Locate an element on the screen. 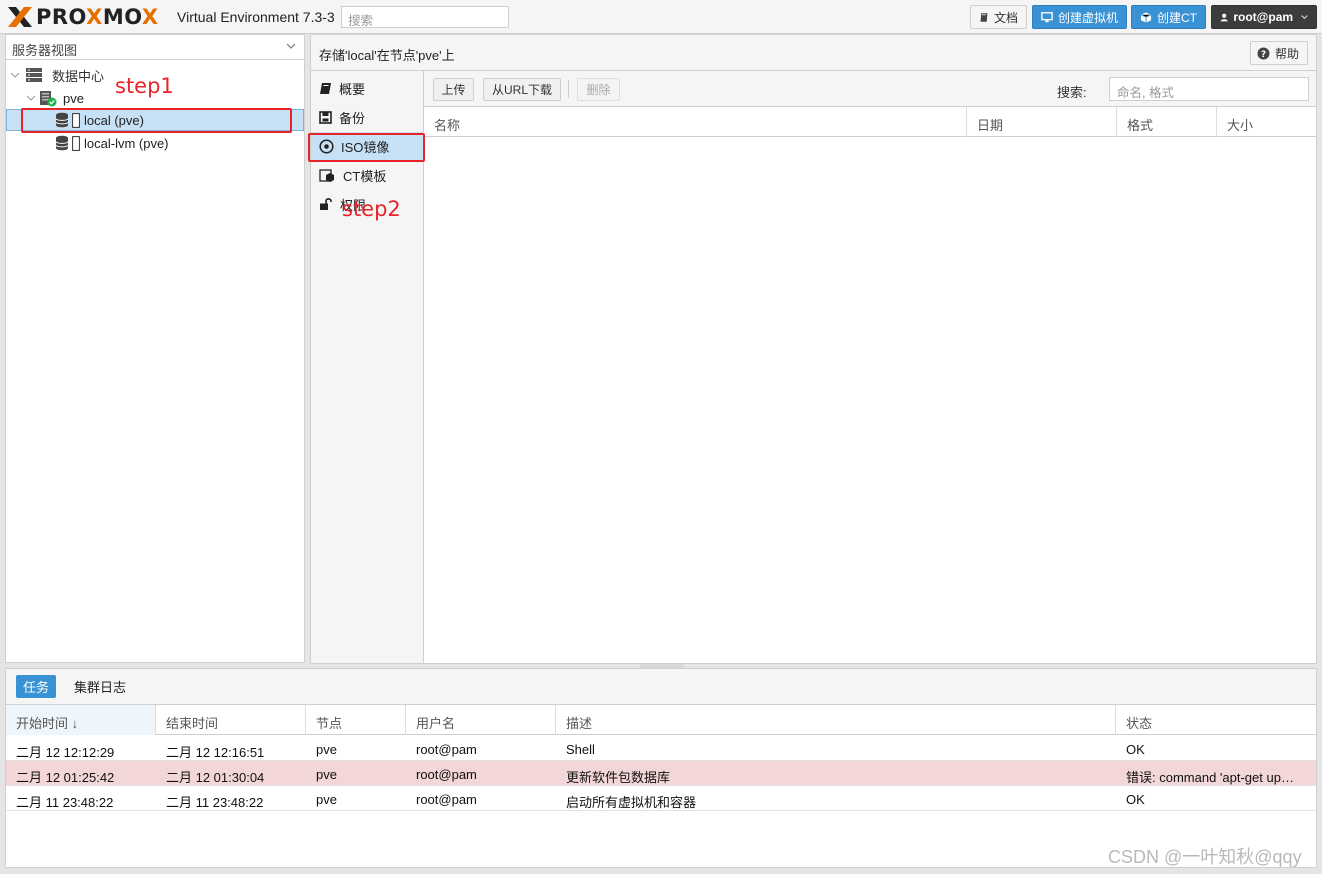 The image size is (1322, 874). docs-button: 文档 is located at coordinates (998, 17).